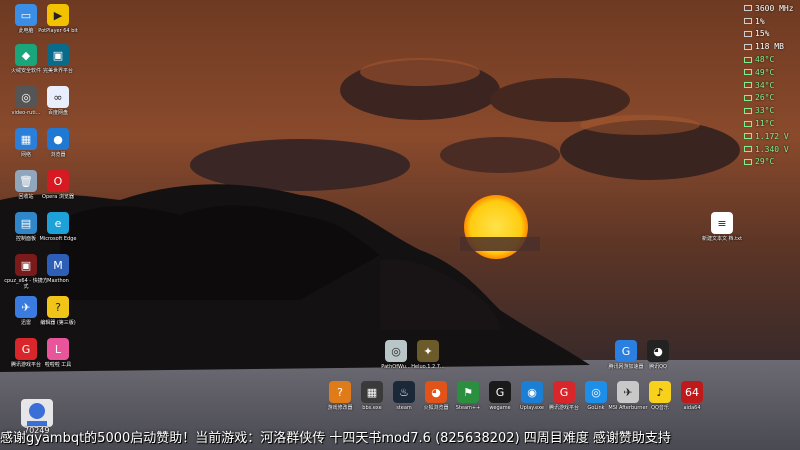 The image size is (800, 450). Describe the element at coordinates (58, 265) in the screenshot. I see `maxthon-icon: M` at that location.